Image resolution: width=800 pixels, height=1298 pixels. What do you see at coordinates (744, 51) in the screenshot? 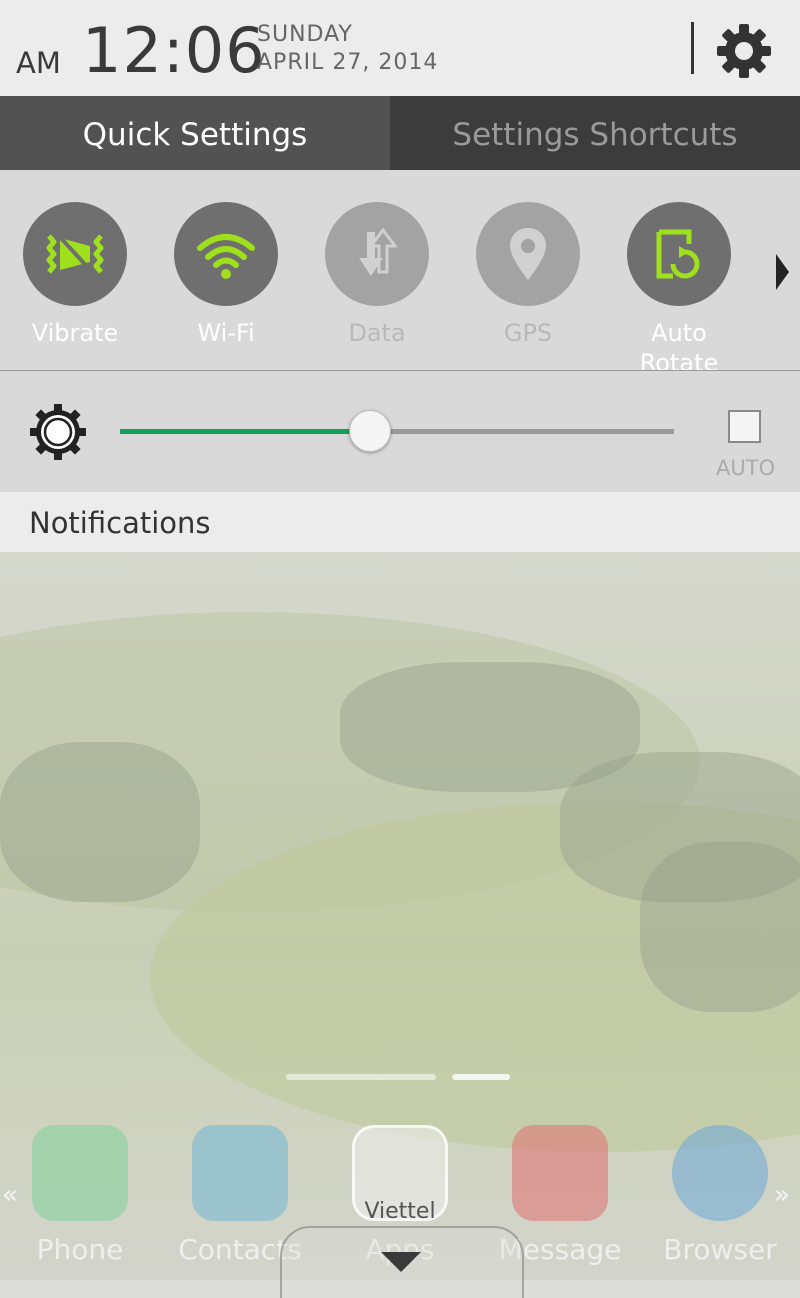
I see `gear-icon` at bounding box center [744, 51].